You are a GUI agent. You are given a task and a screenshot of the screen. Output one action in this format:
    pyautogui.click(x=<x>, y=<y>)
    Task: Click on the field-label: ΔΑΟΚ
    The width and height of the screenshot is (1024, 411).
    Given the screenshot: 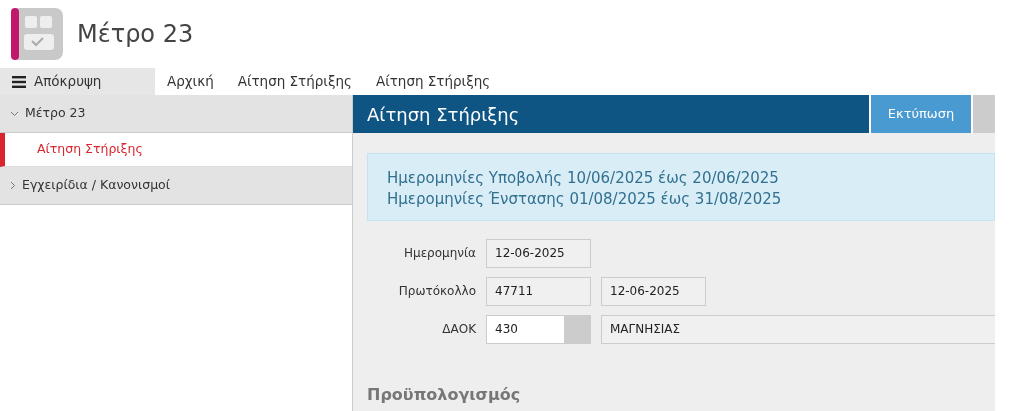 What is the action you would take?
    pyautogui.click(x=458, y=329)
    